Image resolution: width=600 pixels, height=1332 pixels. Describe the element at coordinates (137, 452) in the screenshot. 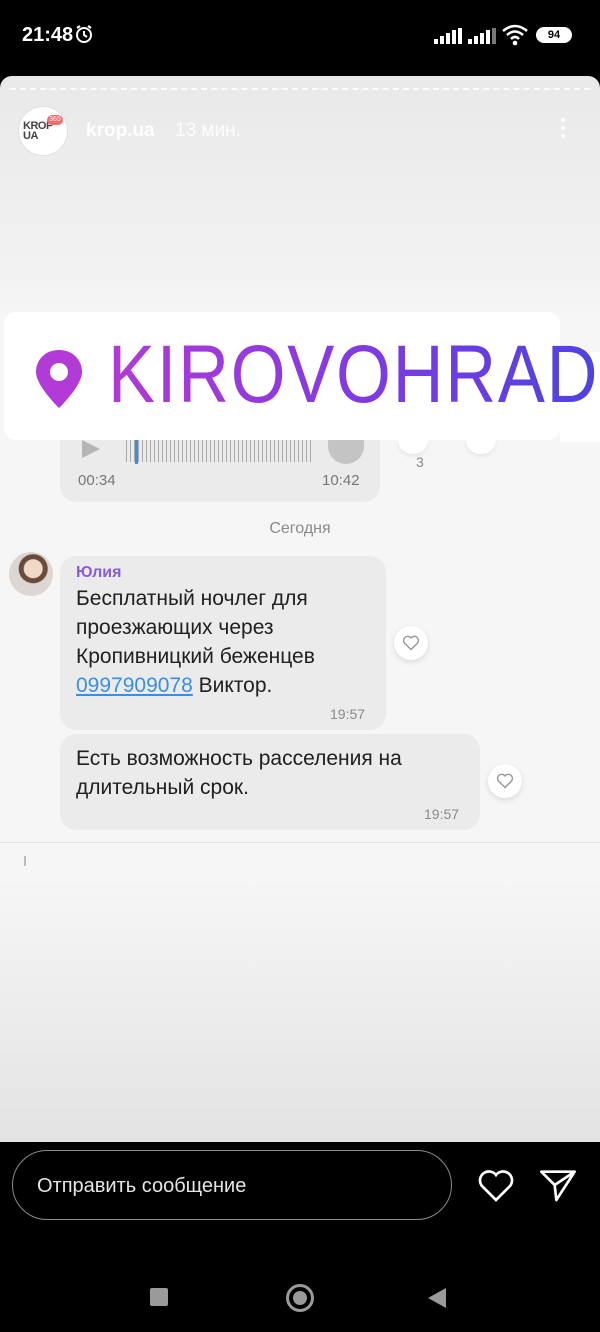

I see `audio-progress-cursor` at that location.